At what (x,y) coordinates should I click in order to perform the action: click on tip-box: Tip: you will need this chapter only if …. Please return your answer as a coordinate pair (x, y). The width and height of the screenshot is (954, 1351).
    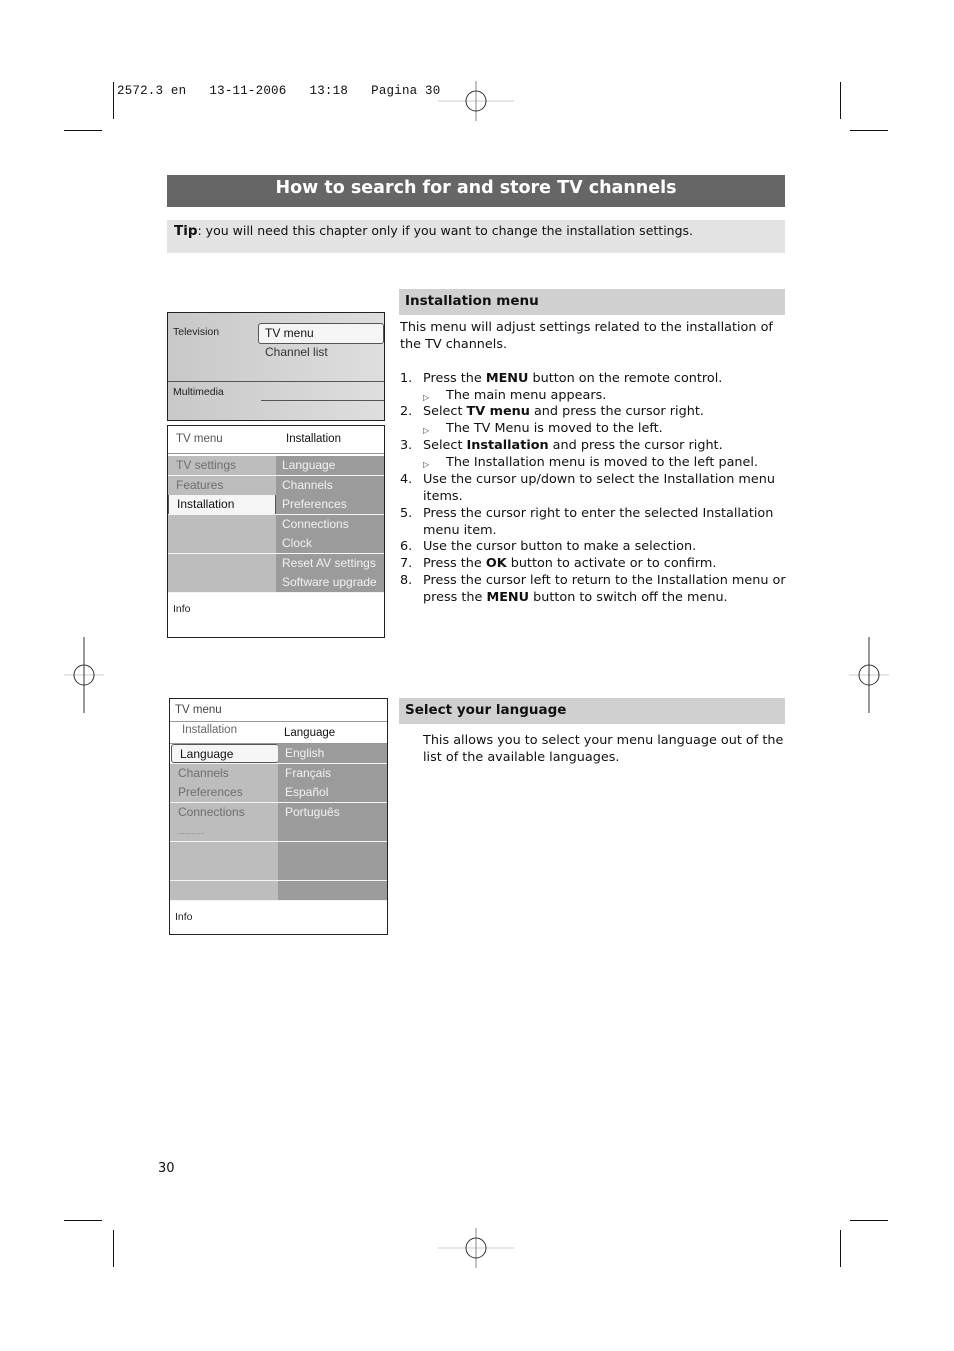
    Looking at the image, I should click on (476, 236).